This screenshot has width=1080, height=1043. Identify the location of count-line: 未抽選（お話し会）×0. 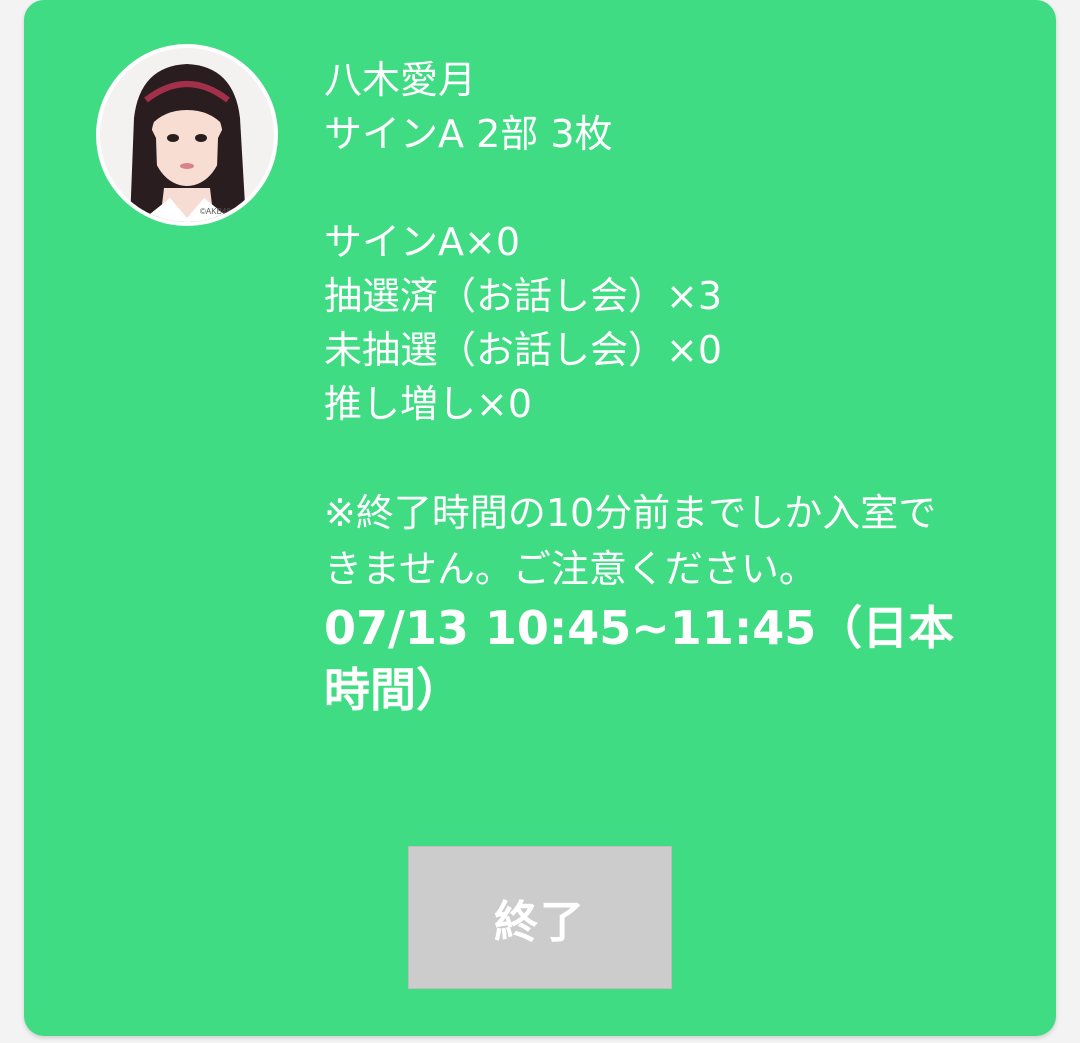
(523, 350).